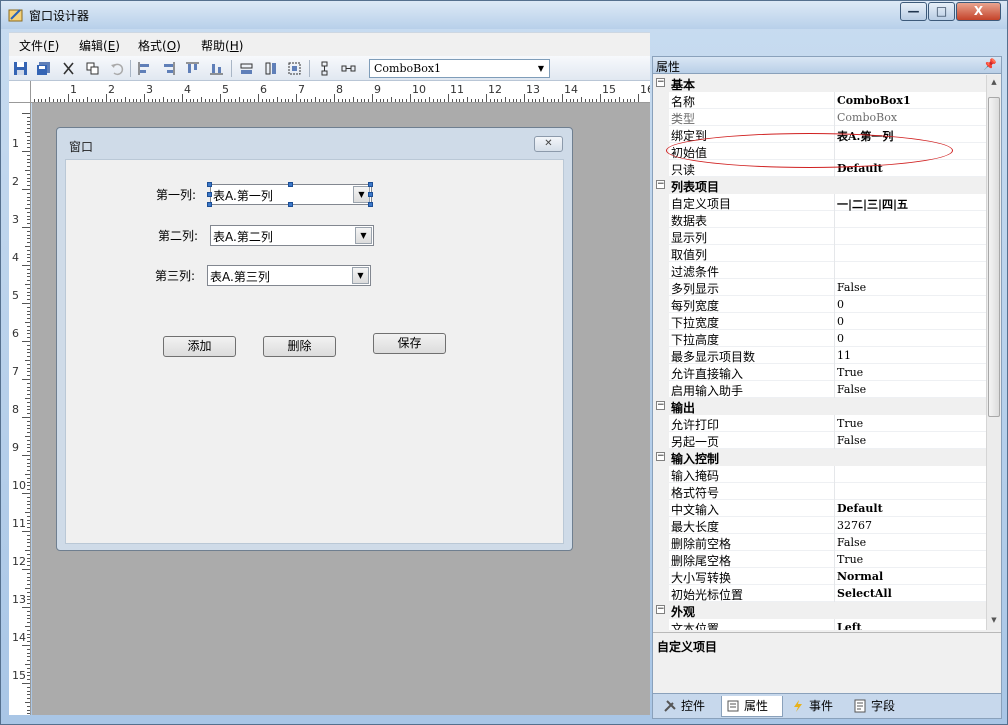  Describe the element at coordinates (978, 11) in the screenshot. I see `close-button: X` at that location.